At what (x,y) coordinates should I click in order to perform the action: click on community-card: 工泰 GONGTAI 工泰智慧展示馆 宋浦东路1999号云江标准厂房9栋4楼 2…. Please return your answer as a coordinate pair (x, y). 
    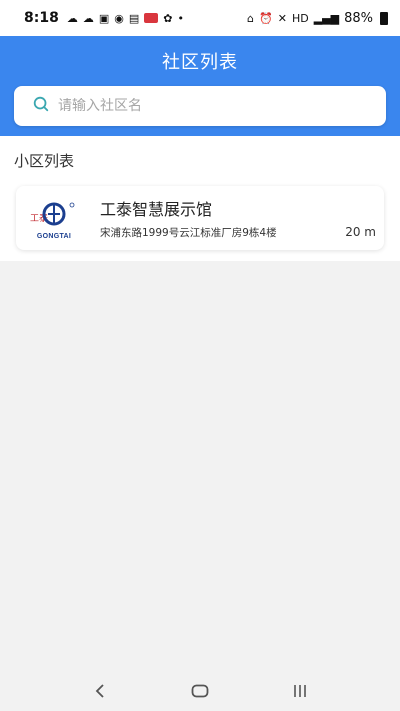
    Looking at the image, I should click on (200, 218).